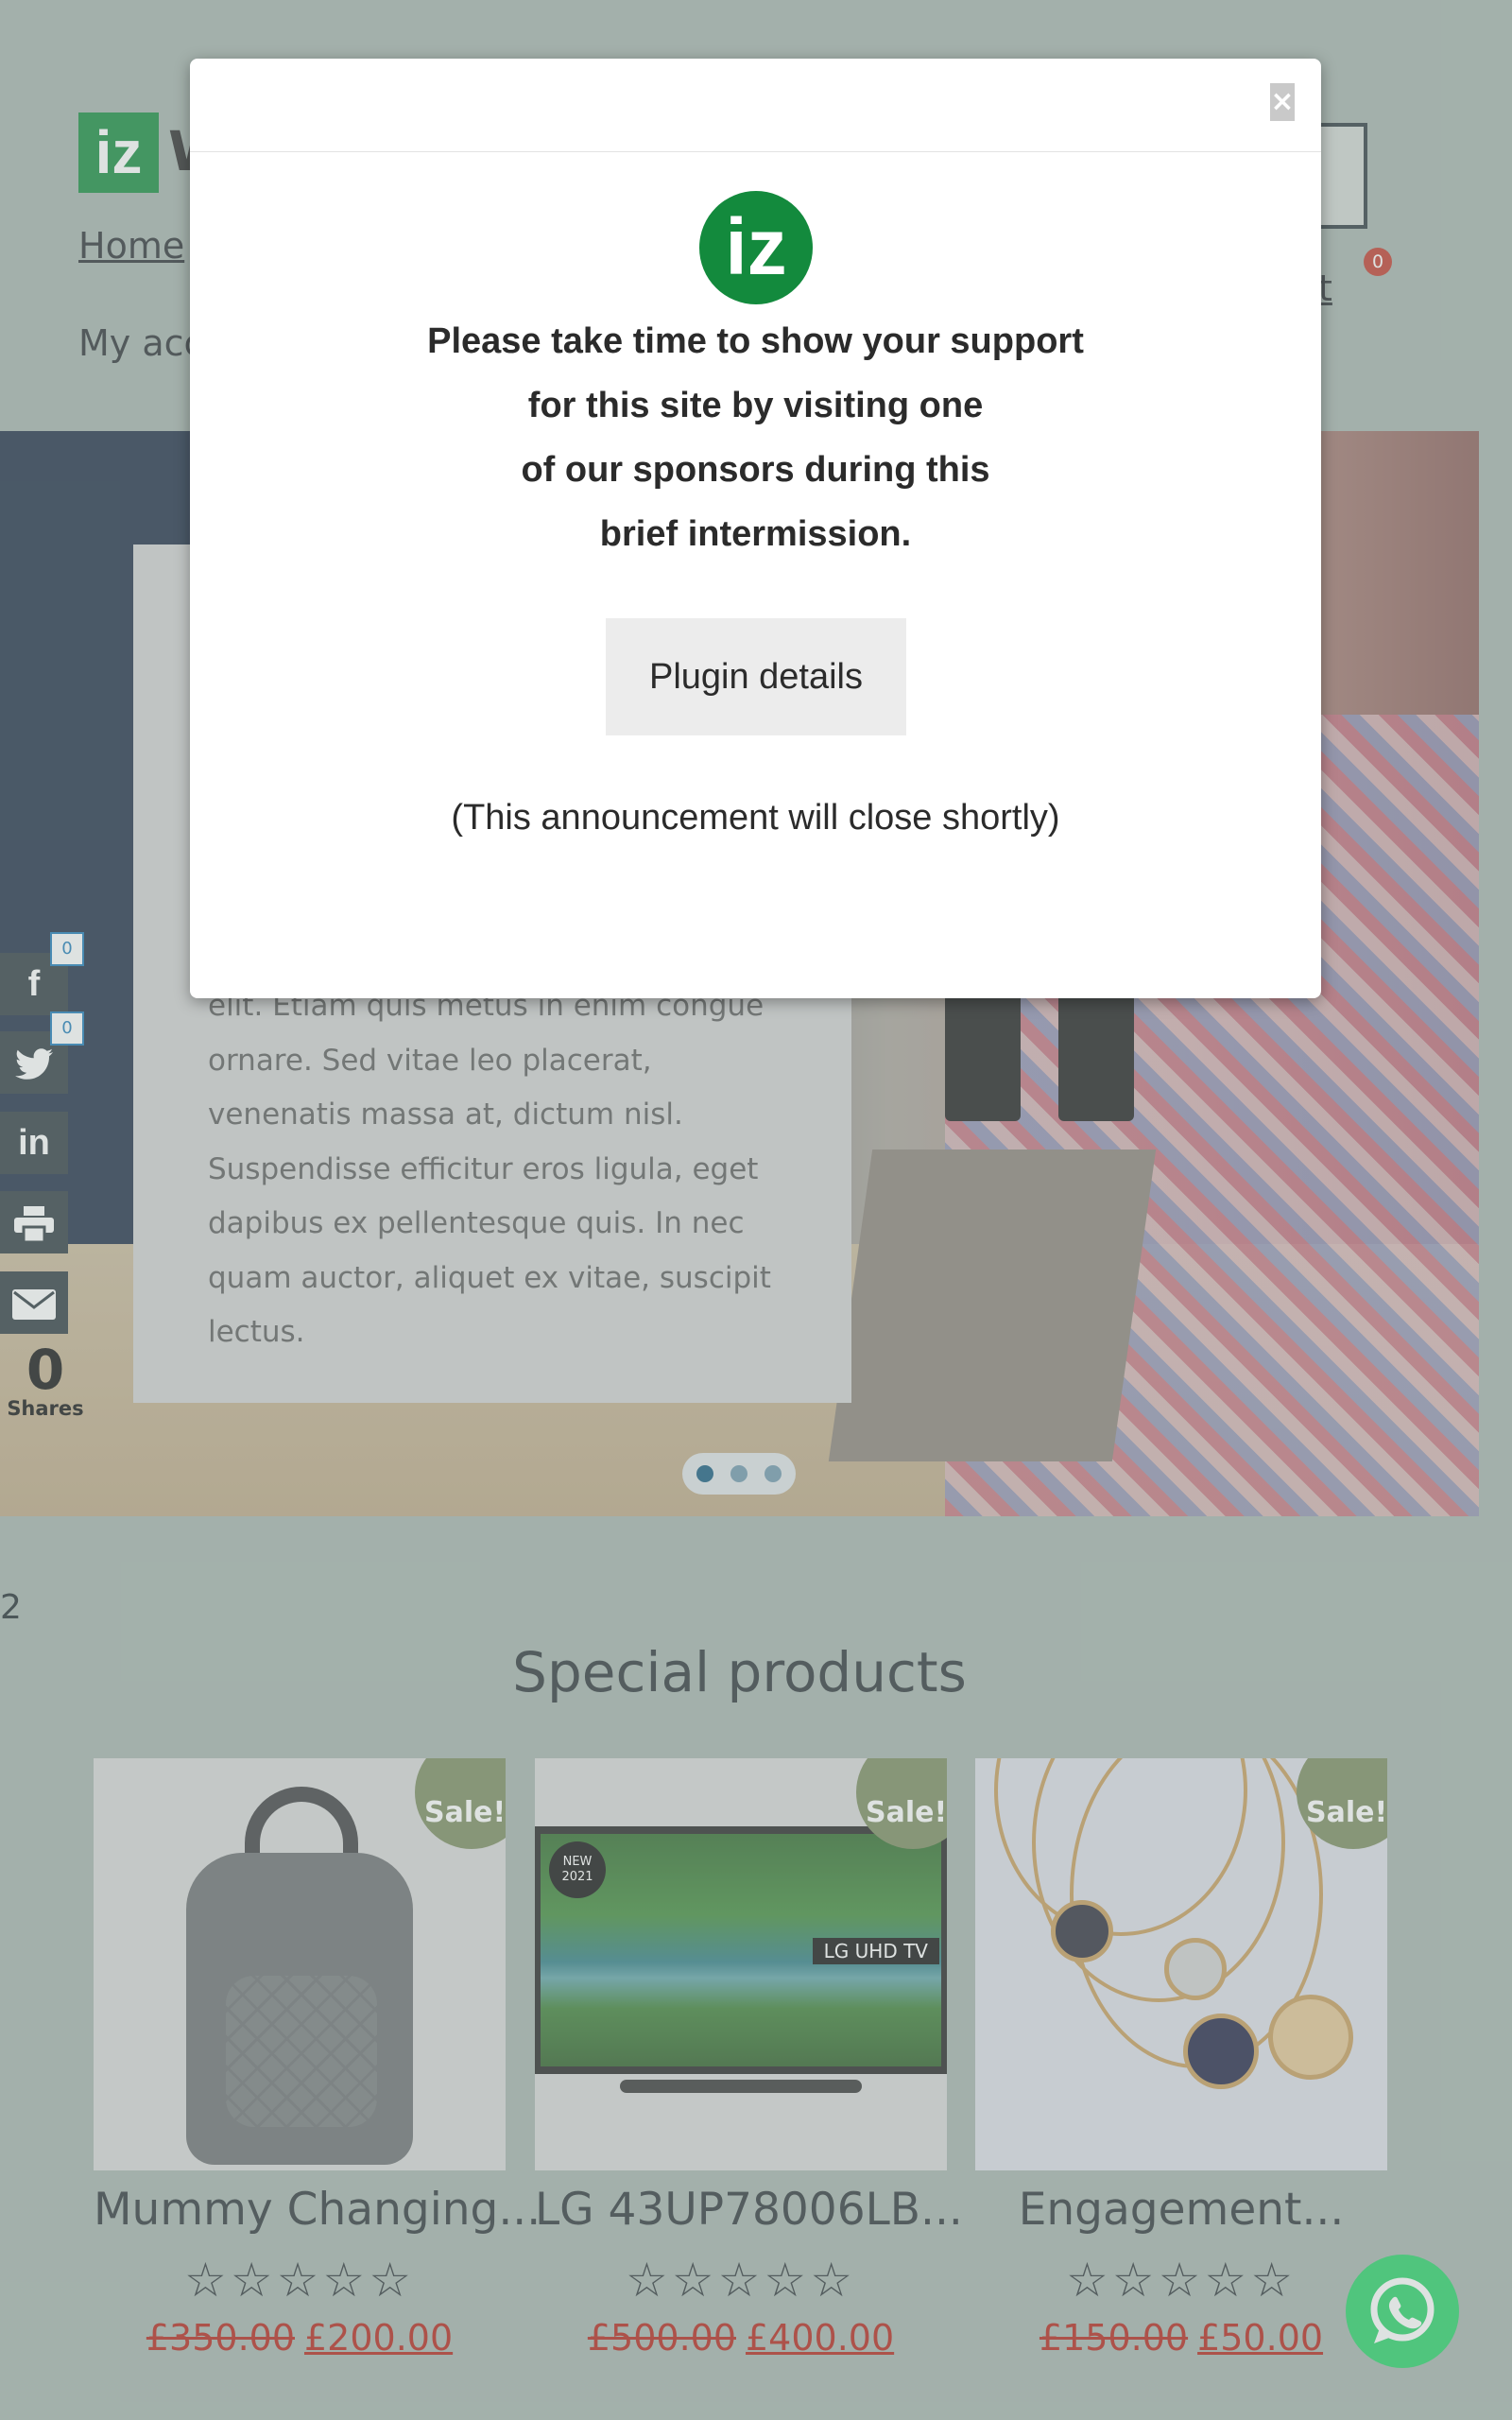 This screenshot has height=2420, width=1512. I want to click on modal-header: ×, so click(755, 105).